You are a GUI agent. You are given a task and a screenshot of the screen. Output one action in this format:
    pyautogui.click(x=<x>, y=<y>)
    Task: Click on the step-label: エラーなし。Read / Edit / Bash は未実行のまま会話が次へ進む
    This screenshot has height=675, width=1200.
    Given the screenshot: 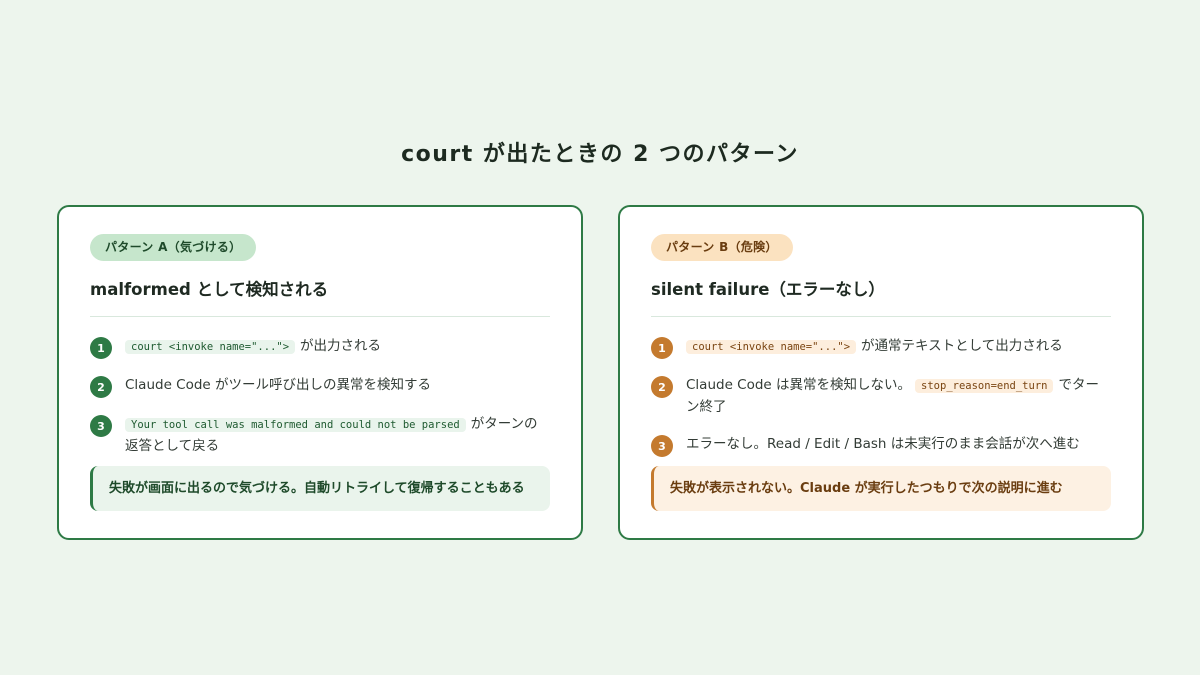 What is the action you would take?
    pyautogui.click(x=883, y=444)
    